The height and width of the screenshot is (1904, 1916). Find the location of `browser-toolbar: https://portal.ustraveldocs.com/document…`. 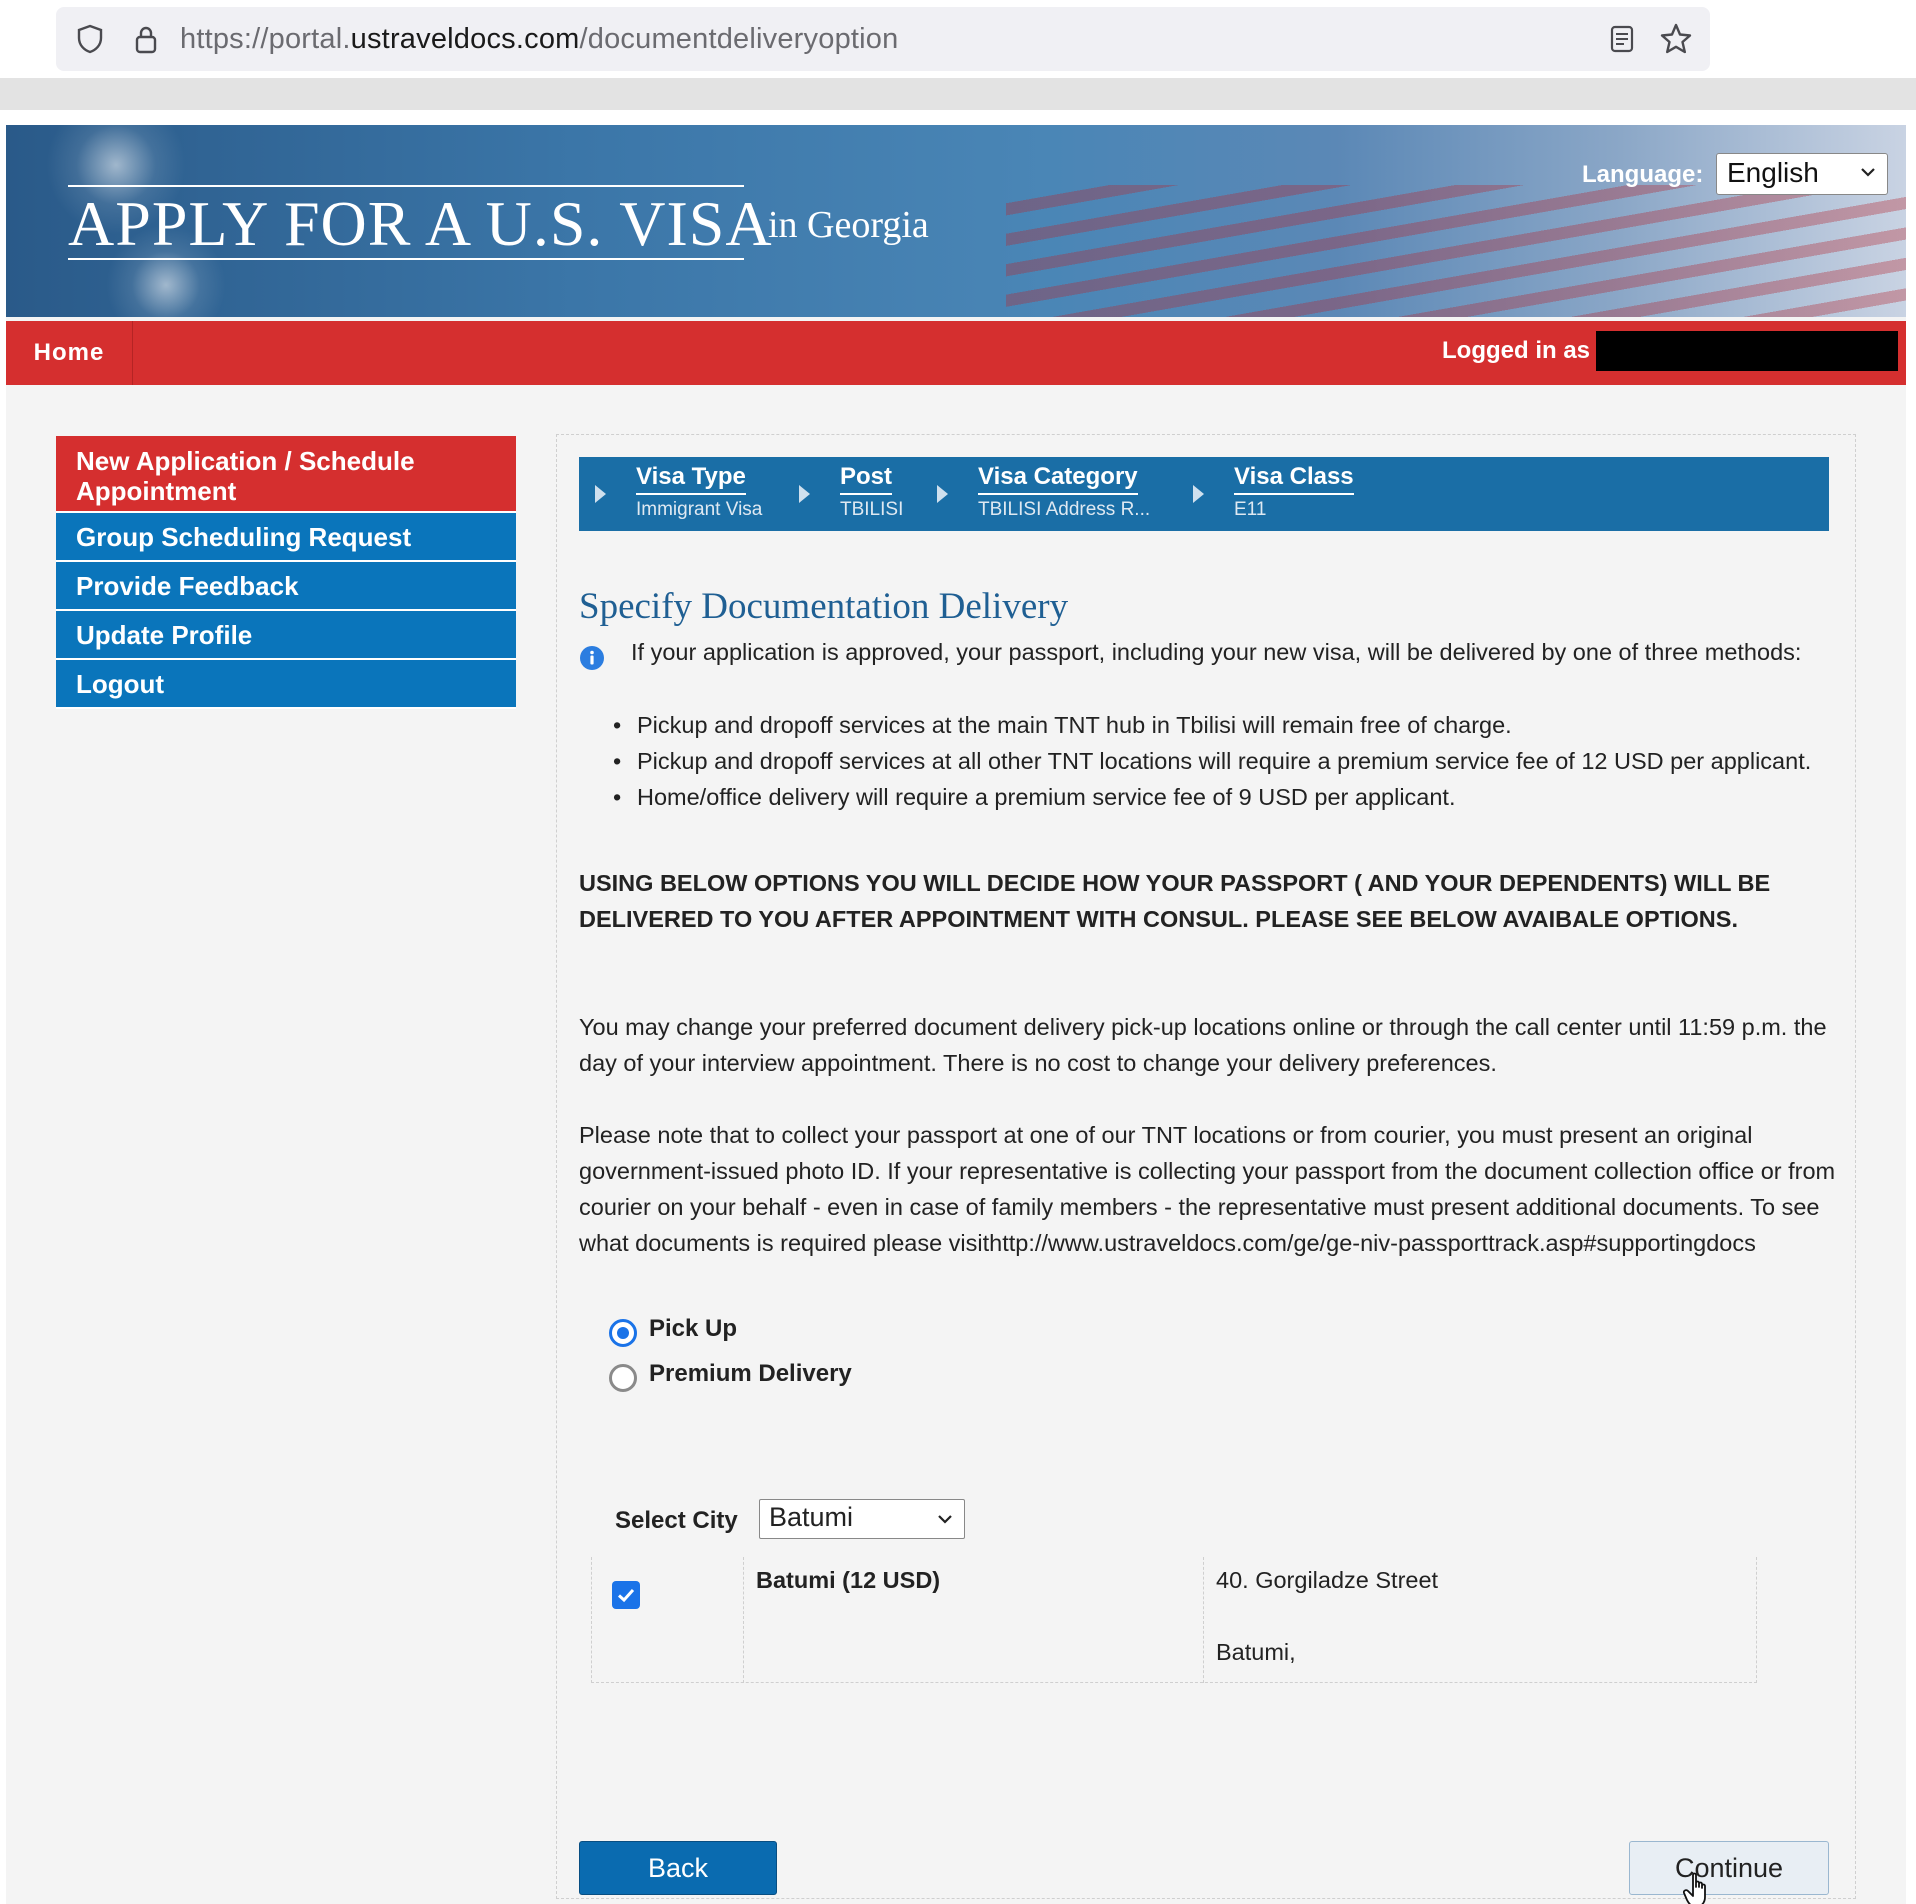

browser-toolbar: https://portal.ustraveldocs.com/document… is located at coordinates (958, 39).